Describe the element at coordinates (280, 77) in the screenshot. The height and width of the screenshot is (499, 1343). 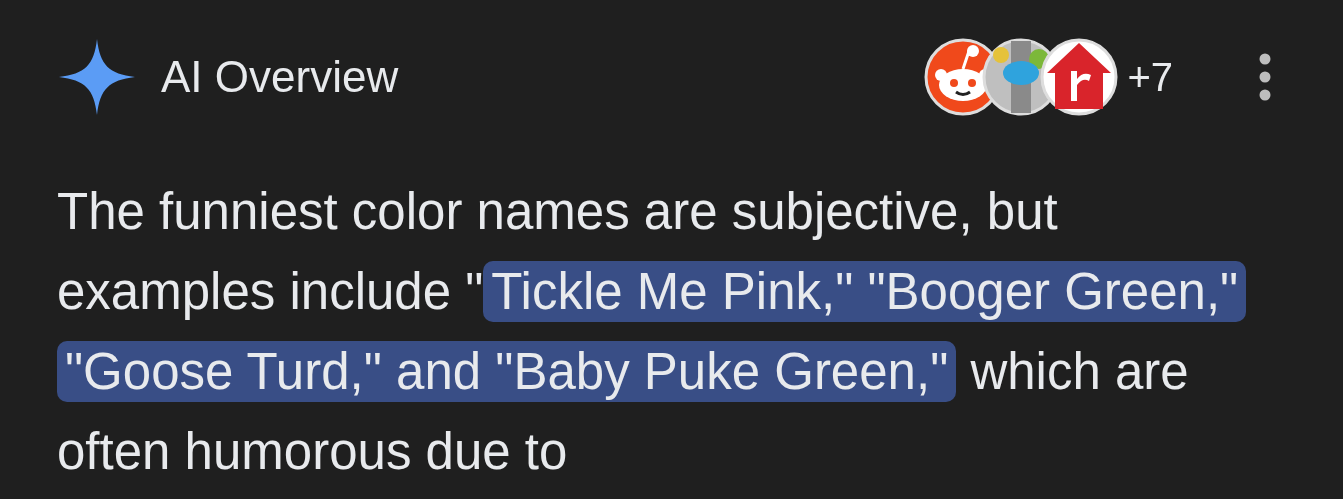
I see `overview-title: AI Overview` at that location.